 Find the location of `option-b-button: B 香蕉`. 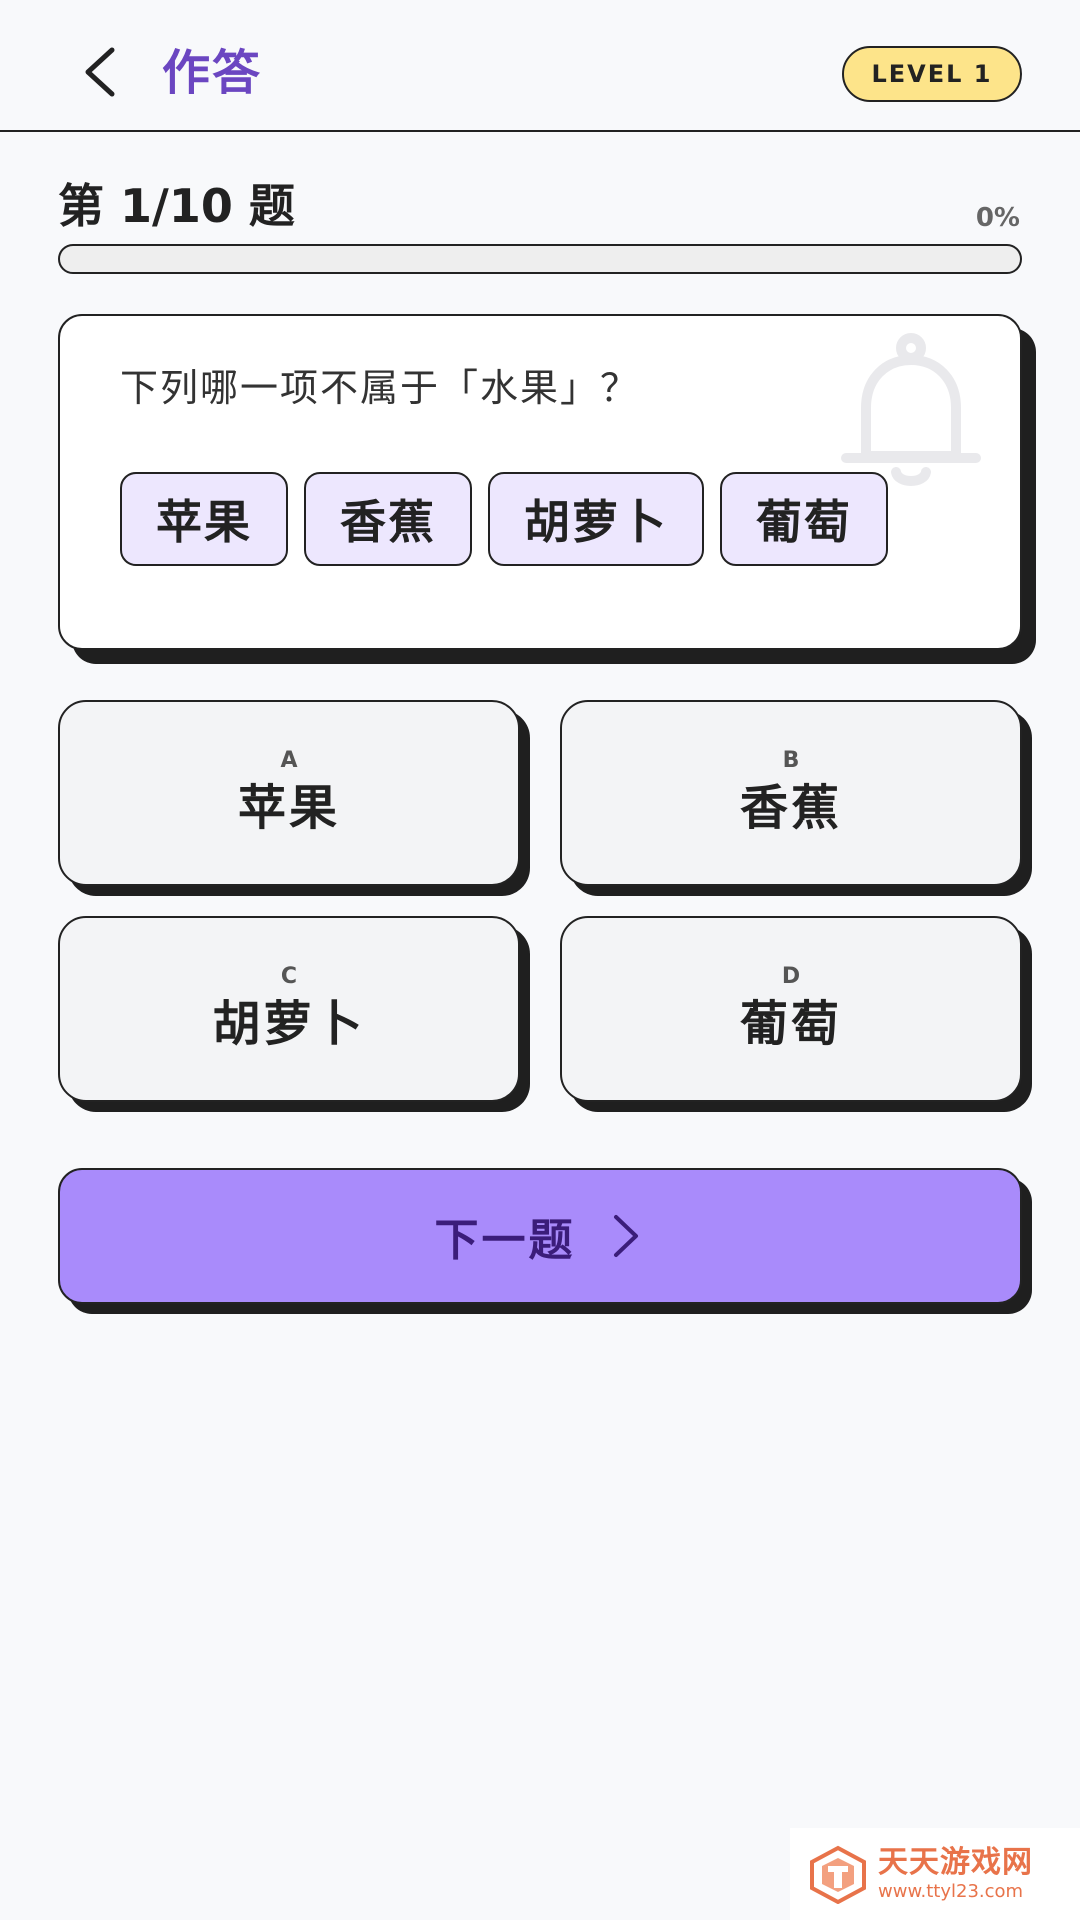

option-b-button: B 香蕉 is located at coordinates (791, 793).